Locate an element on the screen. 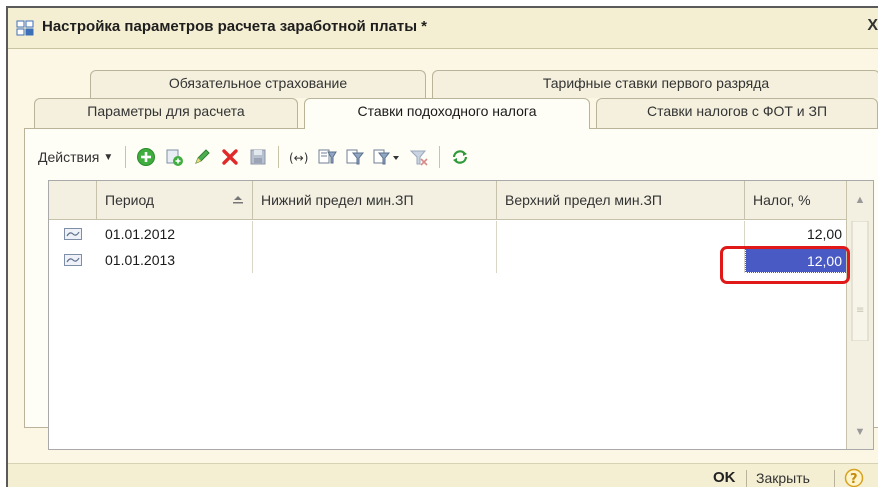 The width and height of the screenshot is (878, 487). scroll-thumb: ≡ is located at coordinates (860, 281).